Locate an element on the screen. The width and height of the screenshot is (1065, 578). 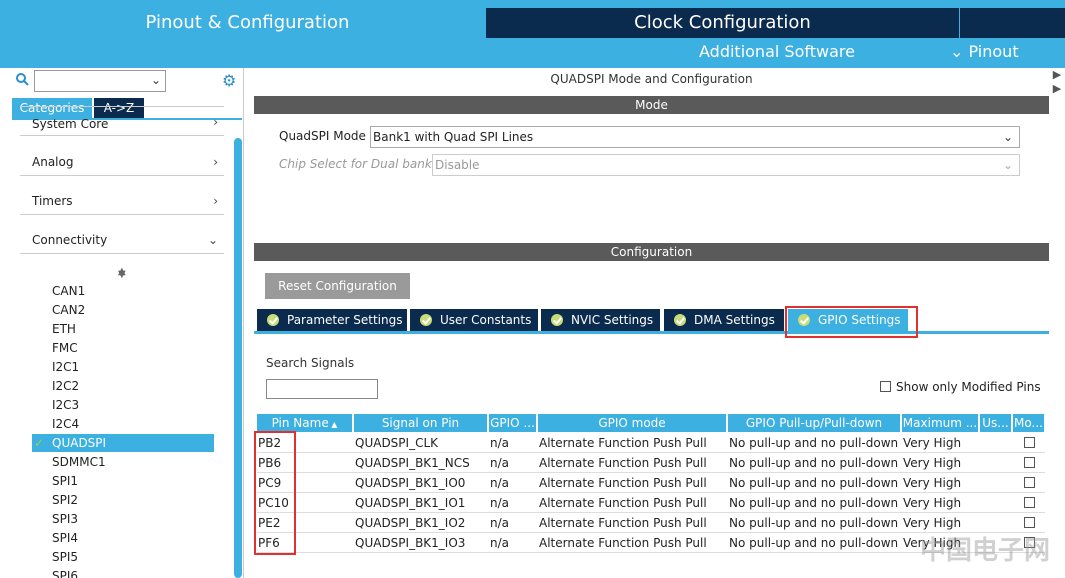
peripheral-item-sdmmc1: SDMMC1 is located at coordinates (123, 462).